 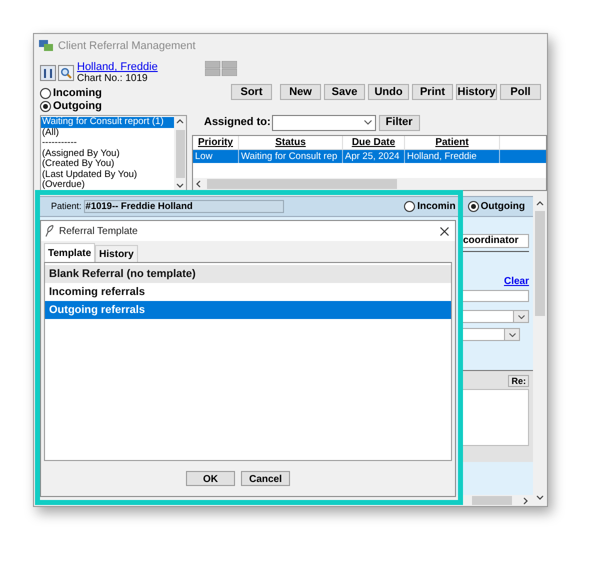 I want to click on toolbar-button: History, so click(x=476, y=92).